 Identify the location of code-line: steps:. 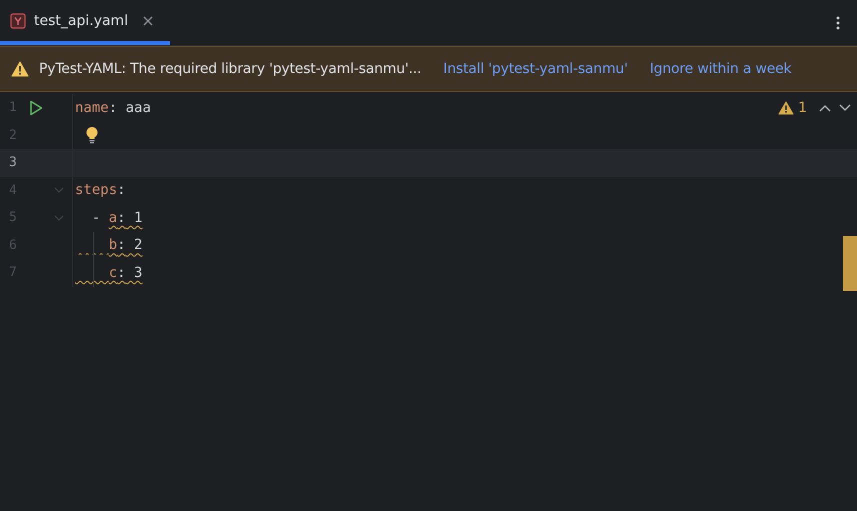
(100, 190).